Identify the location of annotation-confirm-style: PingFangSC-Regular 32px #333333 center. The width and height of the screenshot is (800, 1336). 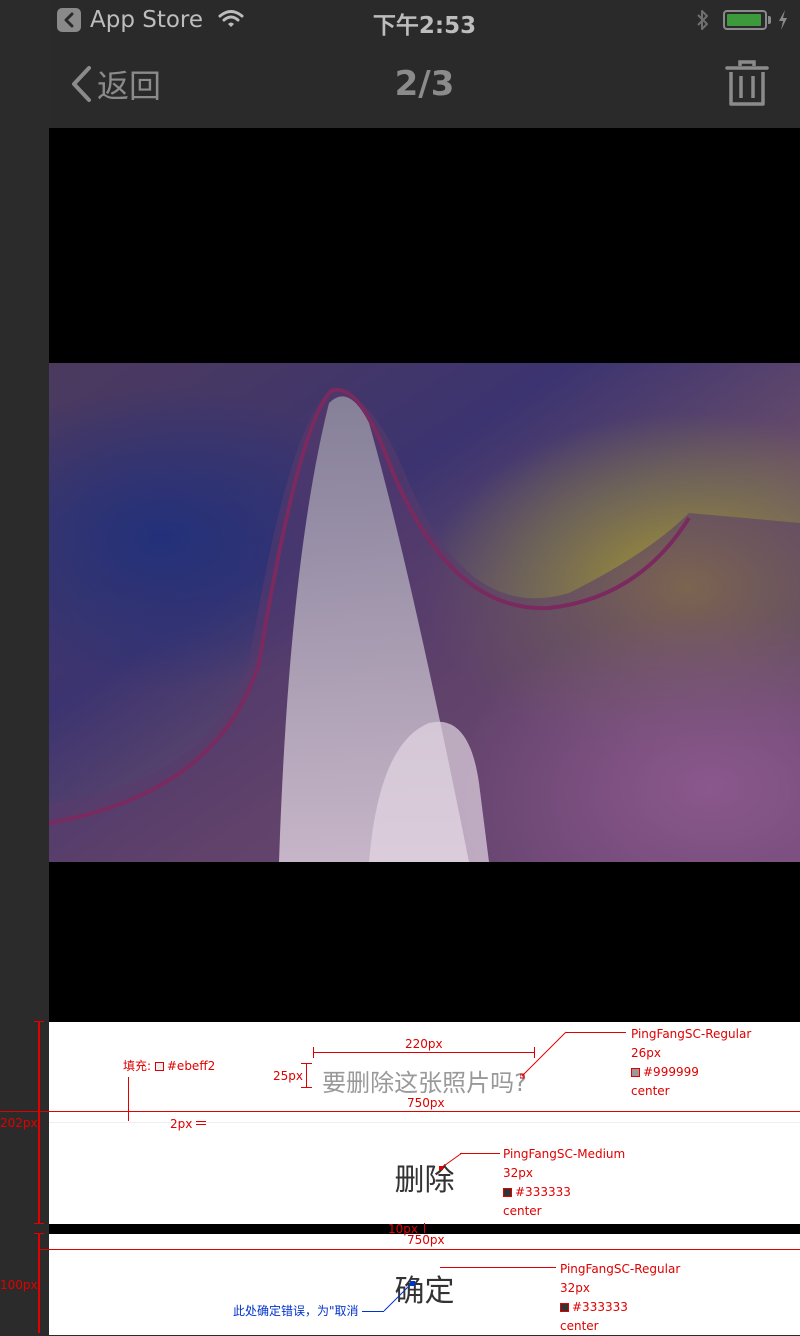
(620, 1298).